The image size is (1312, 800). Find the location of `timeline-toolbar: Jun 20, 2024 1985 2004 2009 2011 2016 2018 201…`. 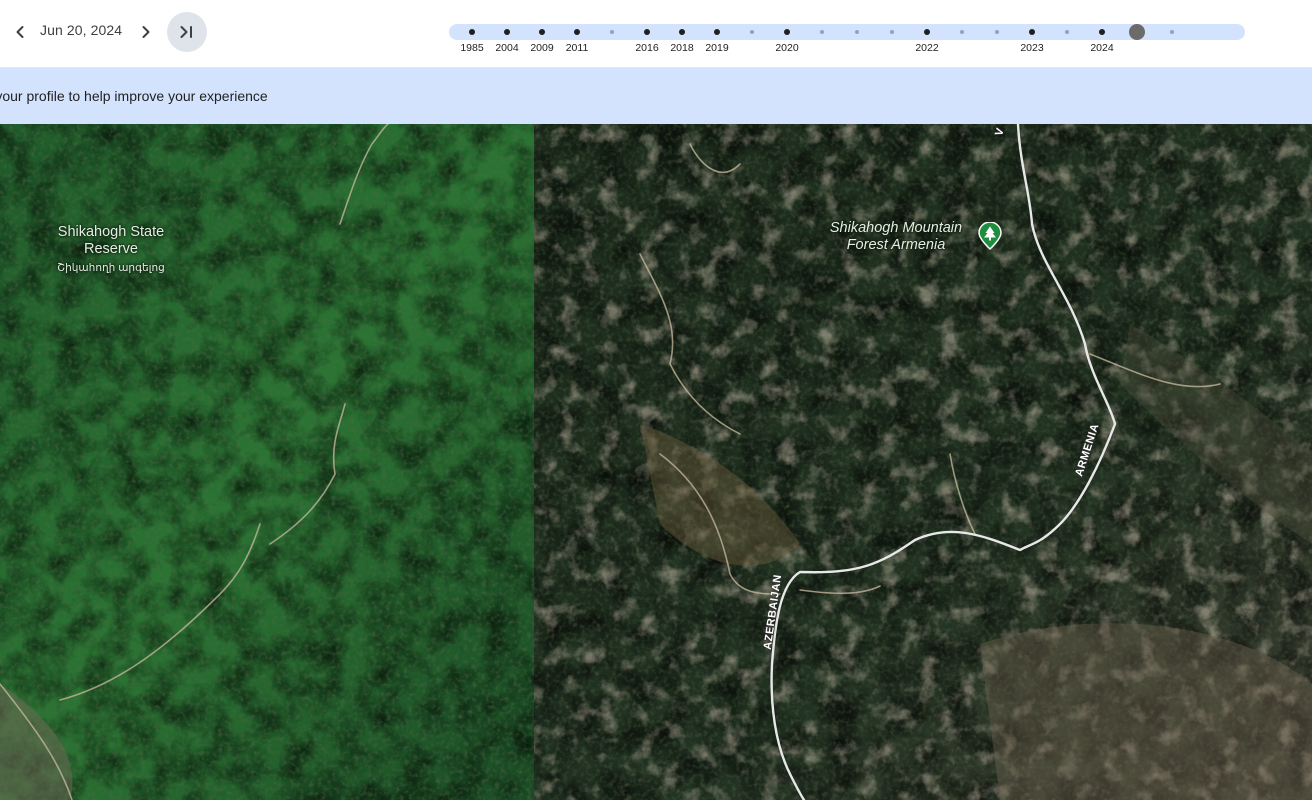

timeline-toolbar: Jun 20, 2024 1985 2004 2009 2011 2016 2018 201… is located at coordinates (656, 34).